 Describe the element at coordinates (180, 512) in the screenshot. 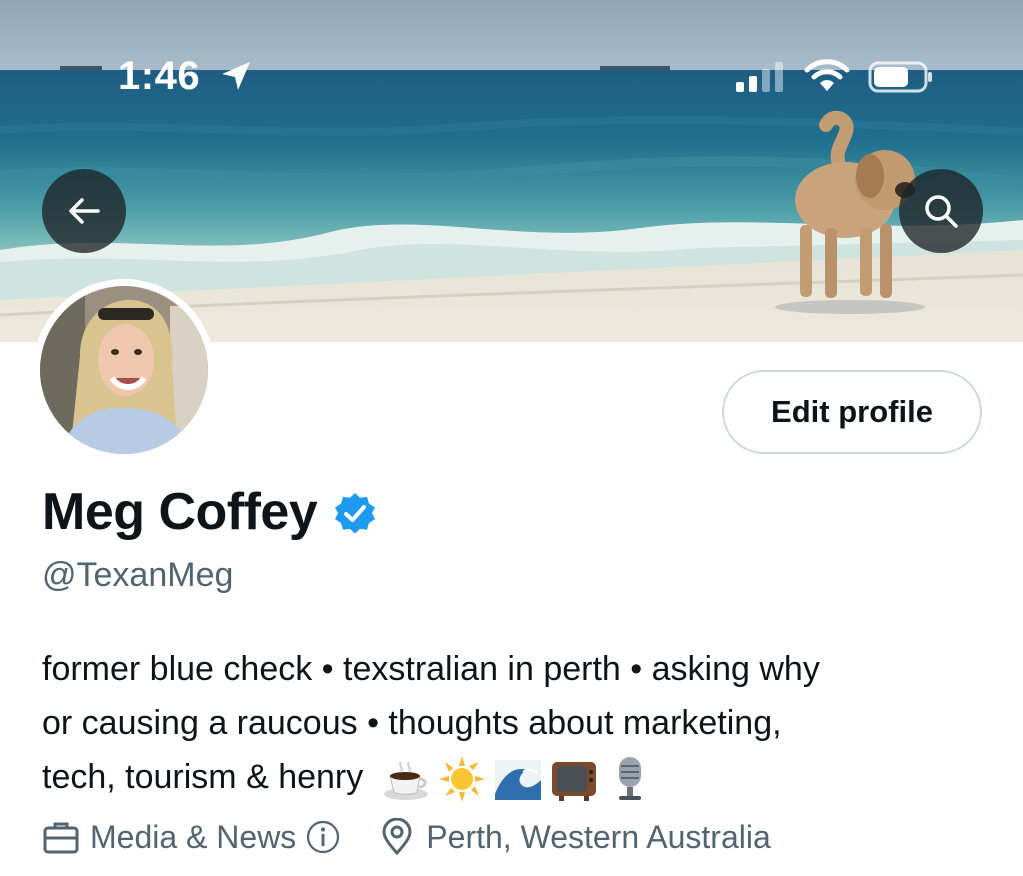

I see `display-name: Meg Coffey` at that location.